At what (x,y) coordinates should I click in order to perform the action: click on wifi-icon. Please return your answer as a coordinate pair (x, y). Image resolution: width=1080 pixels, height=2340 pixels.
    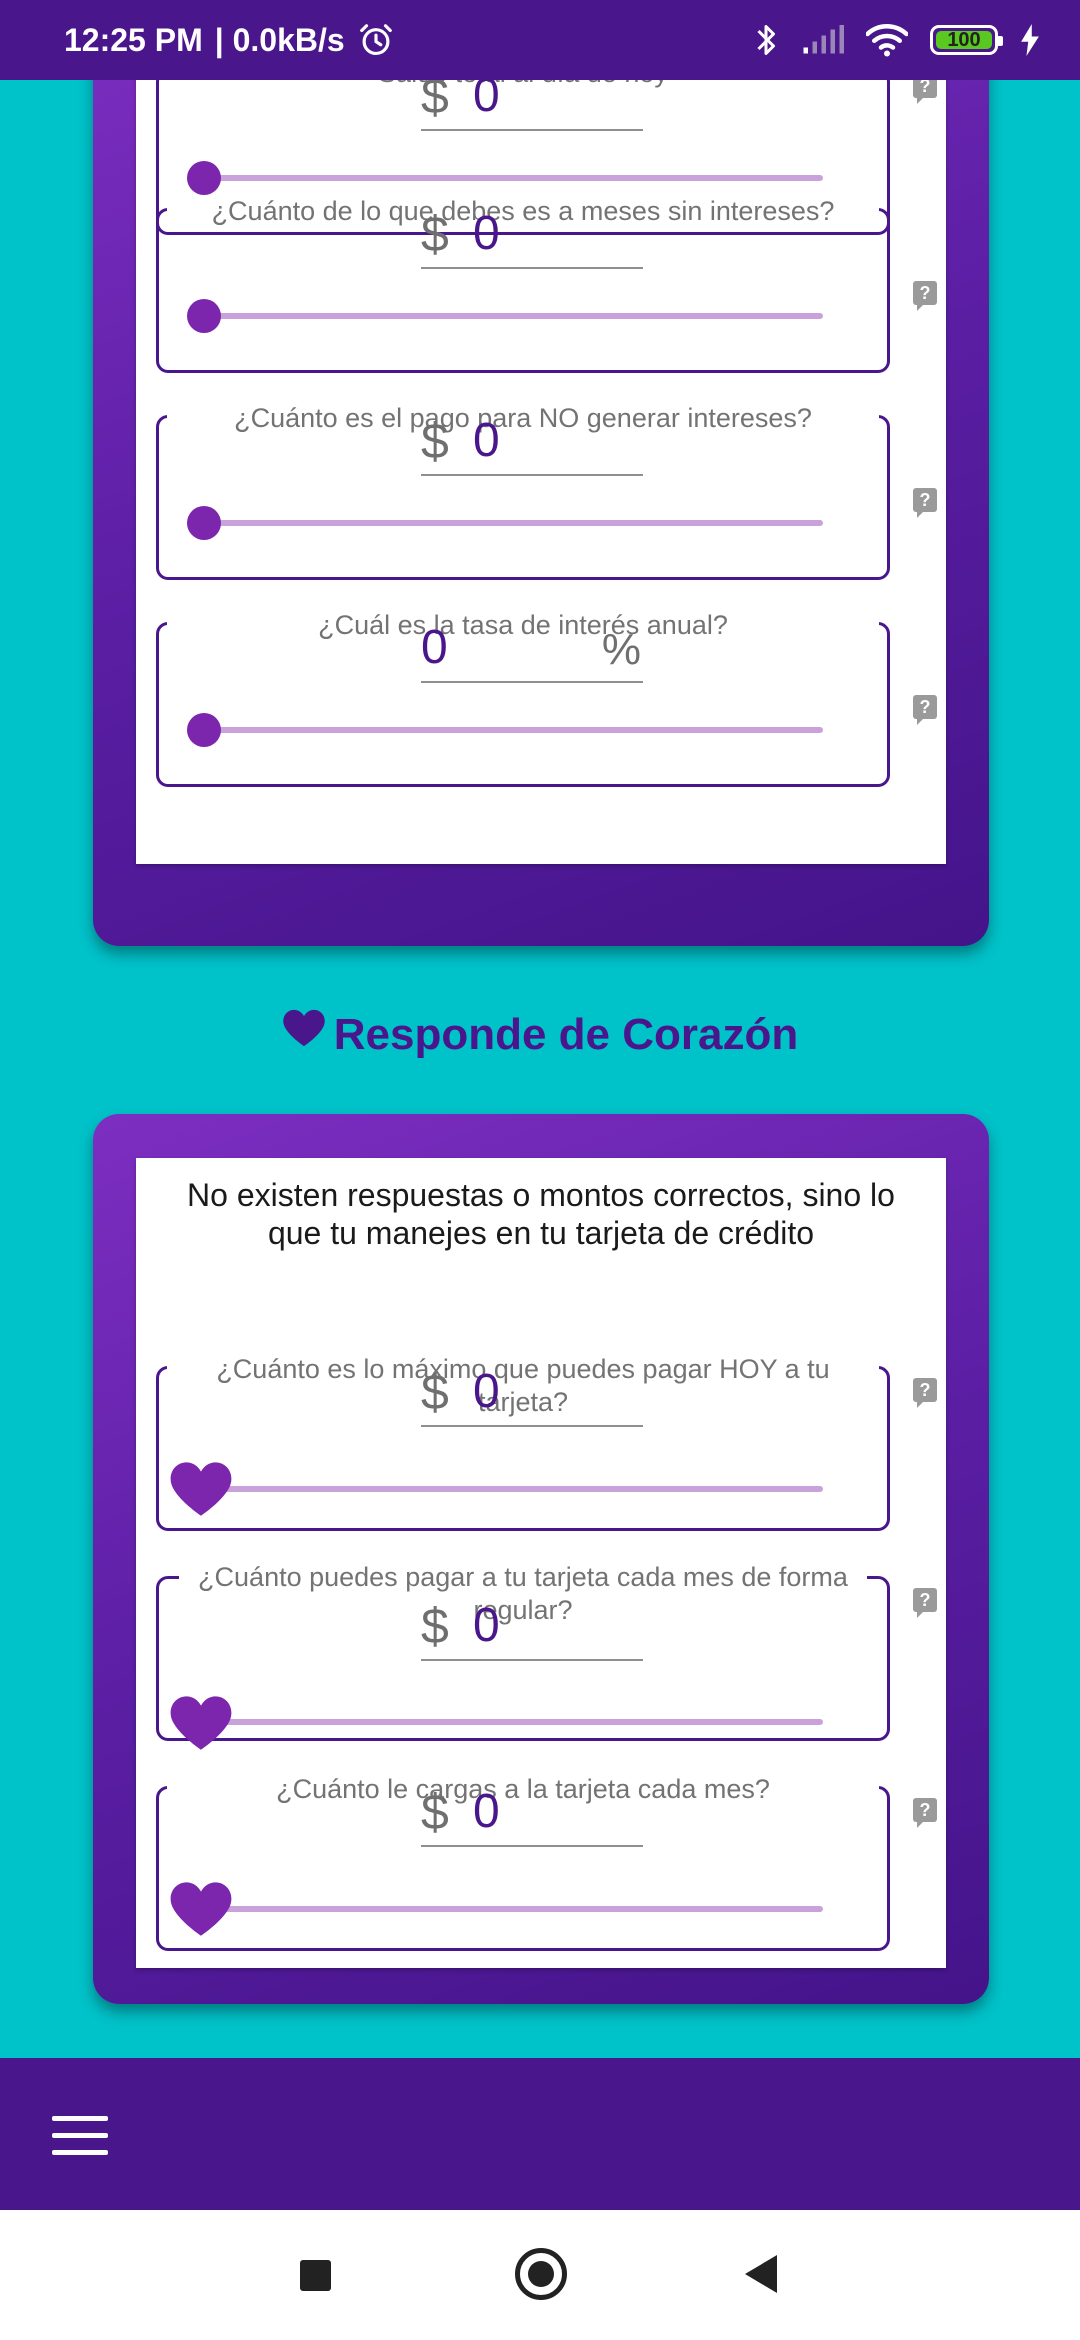
    Looking at the image, I should click on (887, 40).